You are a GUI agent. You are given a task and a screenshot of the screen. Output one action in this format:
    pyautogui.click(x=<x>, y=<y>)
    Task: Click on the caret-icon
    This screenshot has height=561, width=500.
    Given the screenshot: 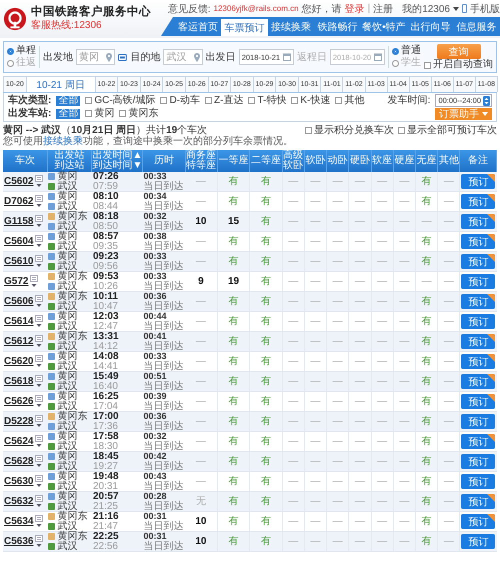 What is the action you would take?
    pyautogui.click(x=456, y=8)
    